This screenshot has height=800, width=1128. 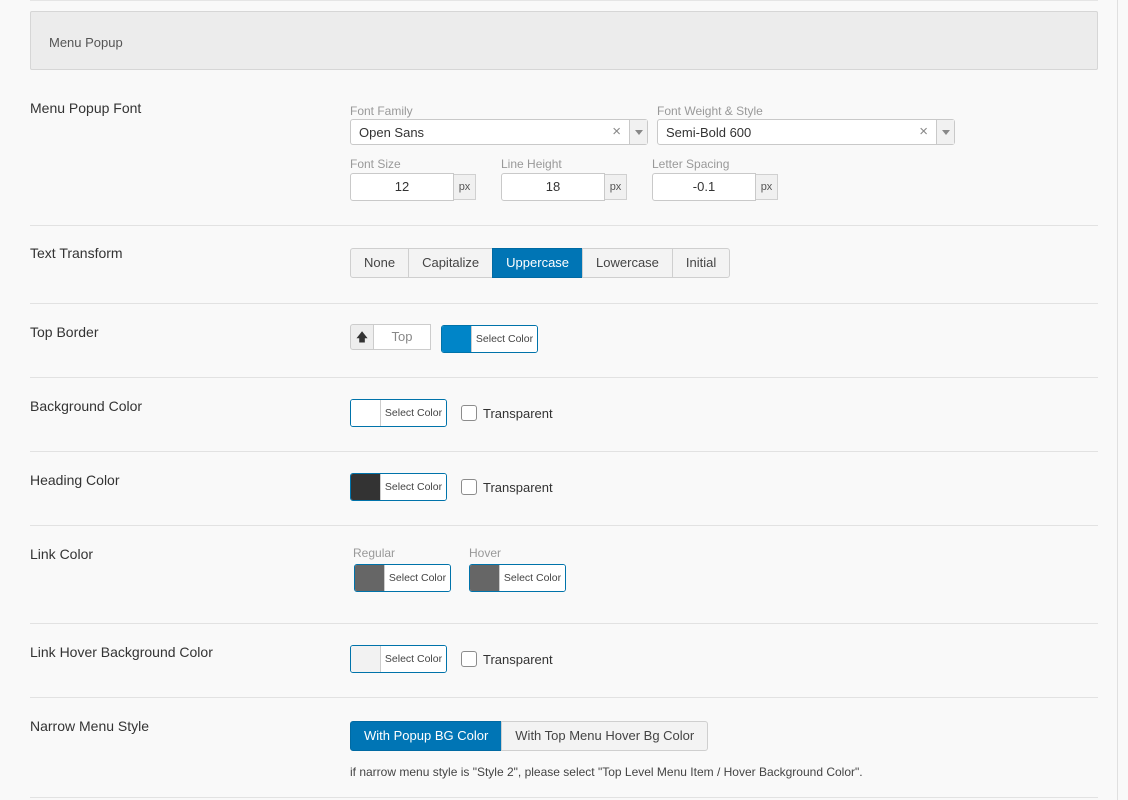 I want to click on transform-uppercase-button: Uppercase, so click(x=538, y=263).